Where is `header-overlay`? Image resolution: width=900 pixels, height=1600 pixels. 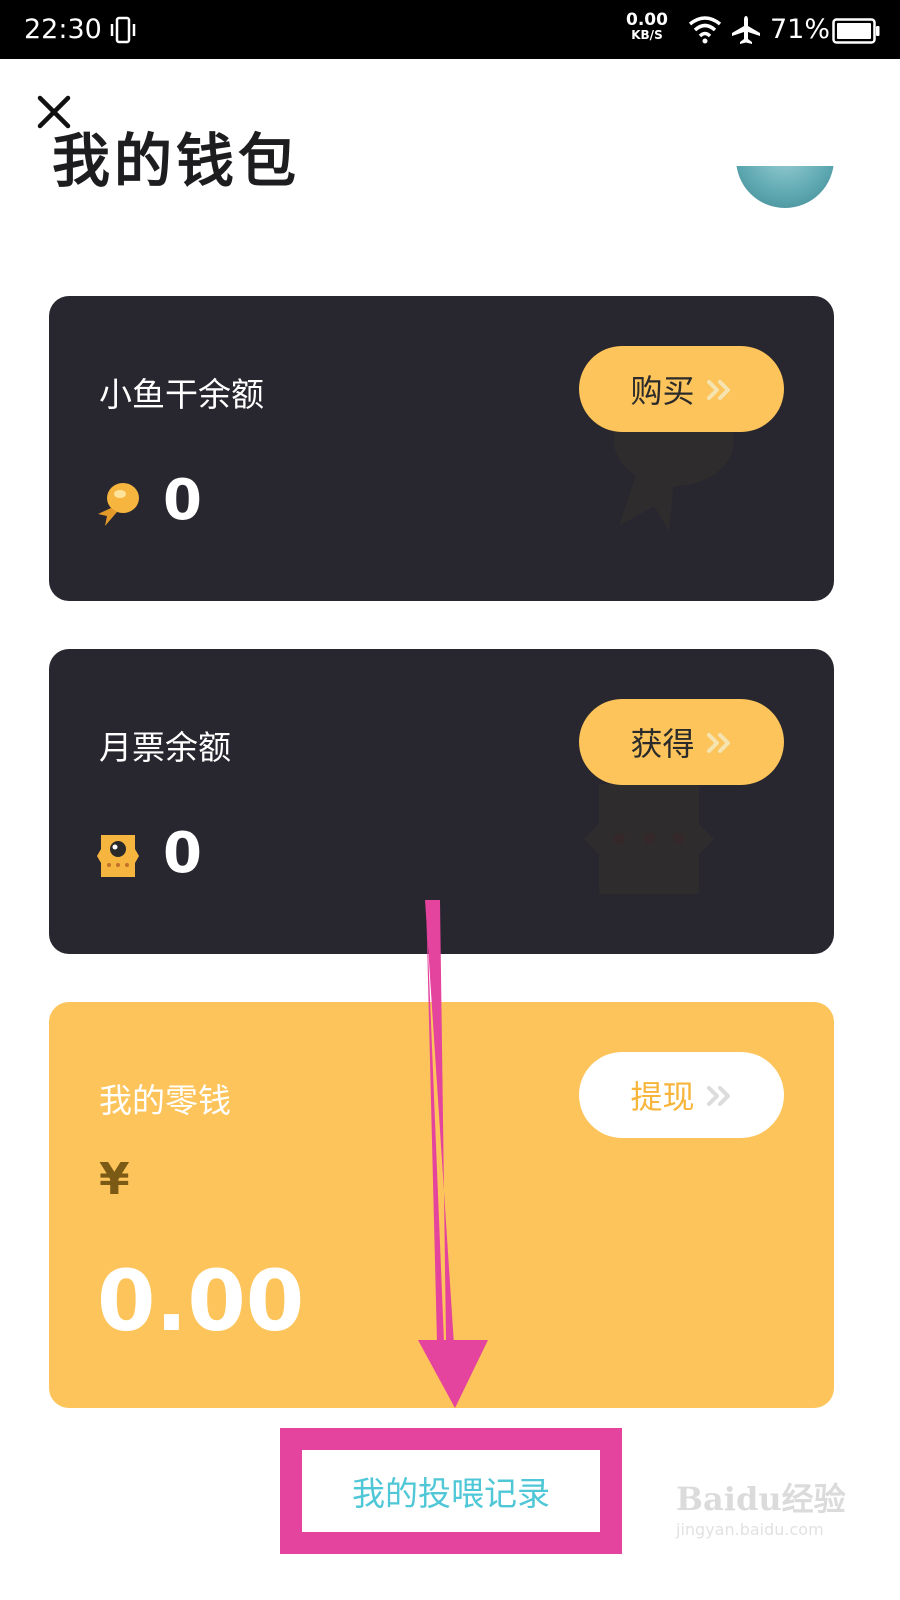 header-overlay is located at coordinates (785, 133).